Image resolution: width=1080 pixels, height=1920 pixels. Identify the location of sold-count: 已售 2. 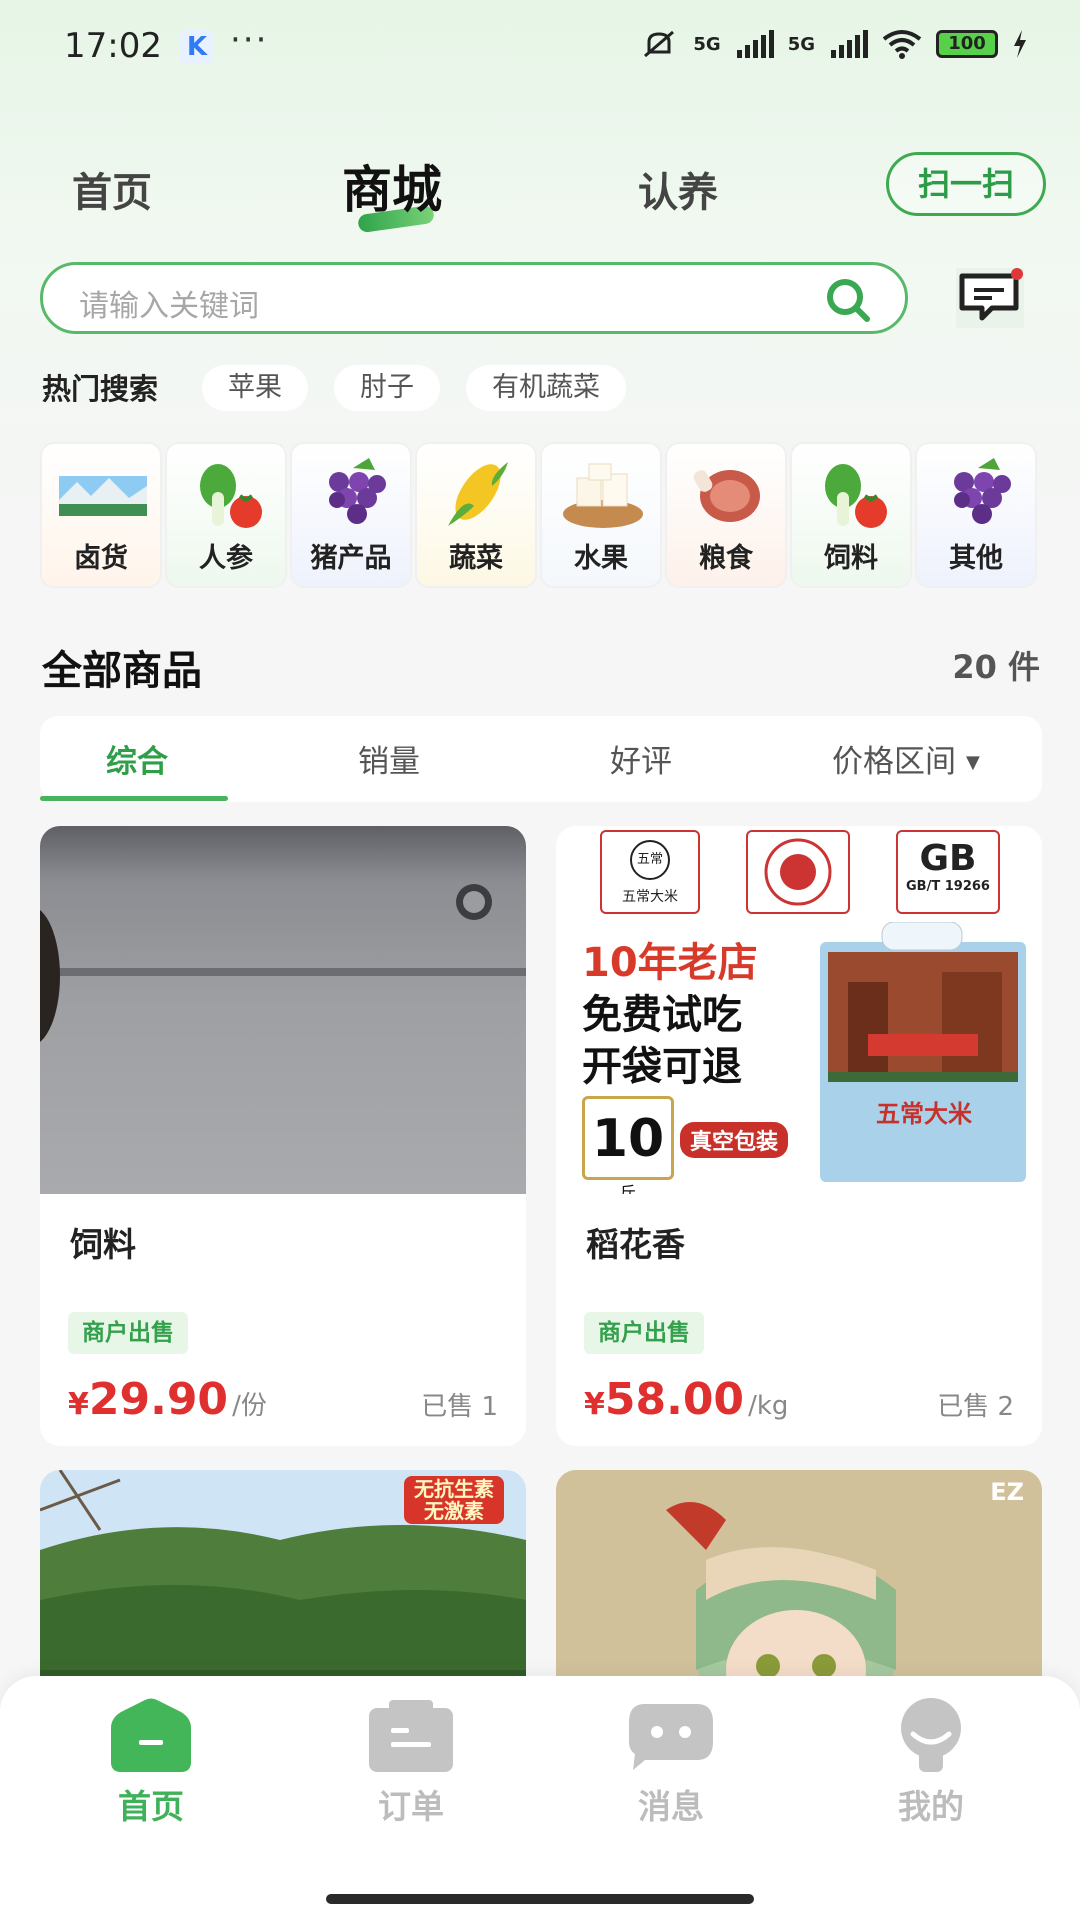
(975, 1407).